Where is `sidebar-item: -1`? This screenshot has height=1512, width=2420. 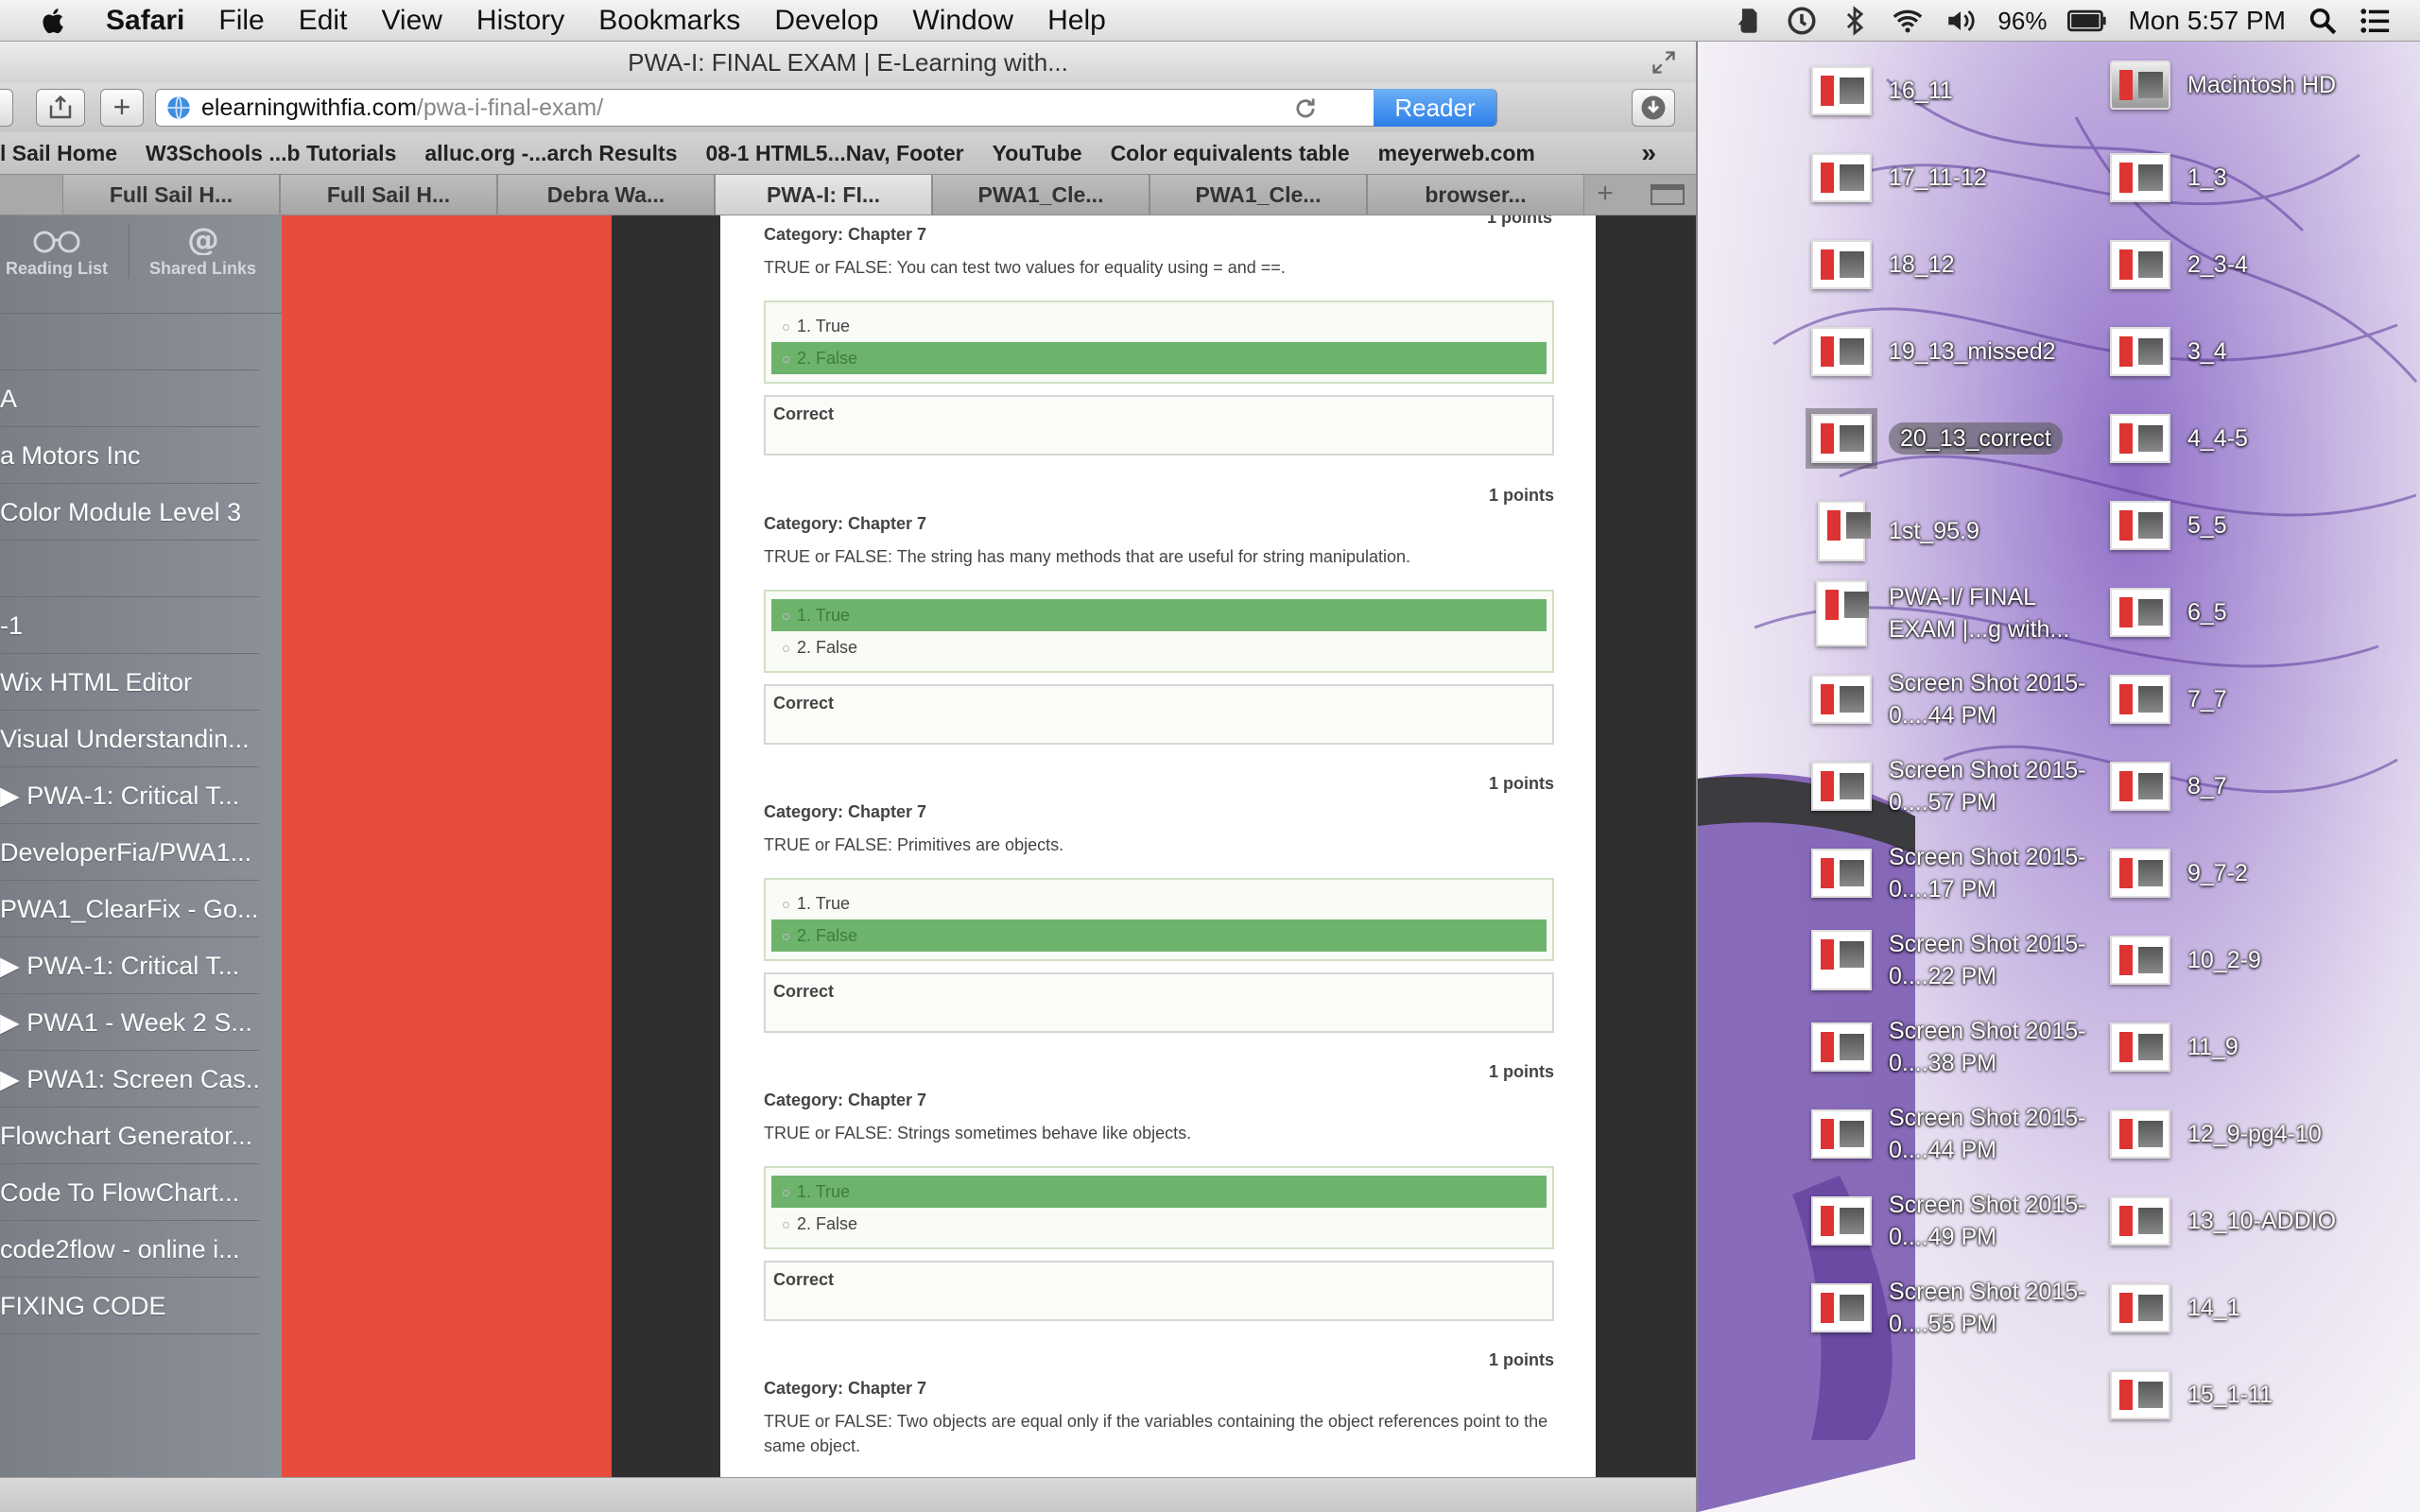
sidebar-item: -1 is located at coordinates (129, 625).